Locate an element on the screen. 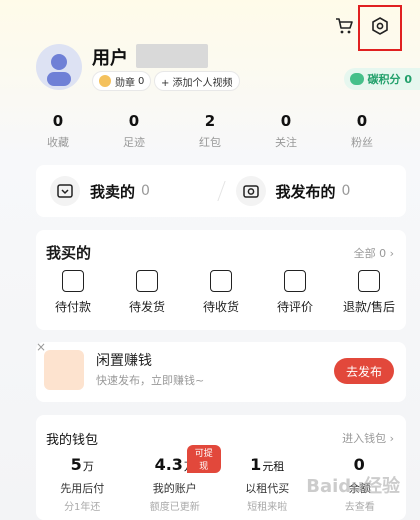 This screenshot has height=520, width=420. cart-button is located at coordinates (344, 26).